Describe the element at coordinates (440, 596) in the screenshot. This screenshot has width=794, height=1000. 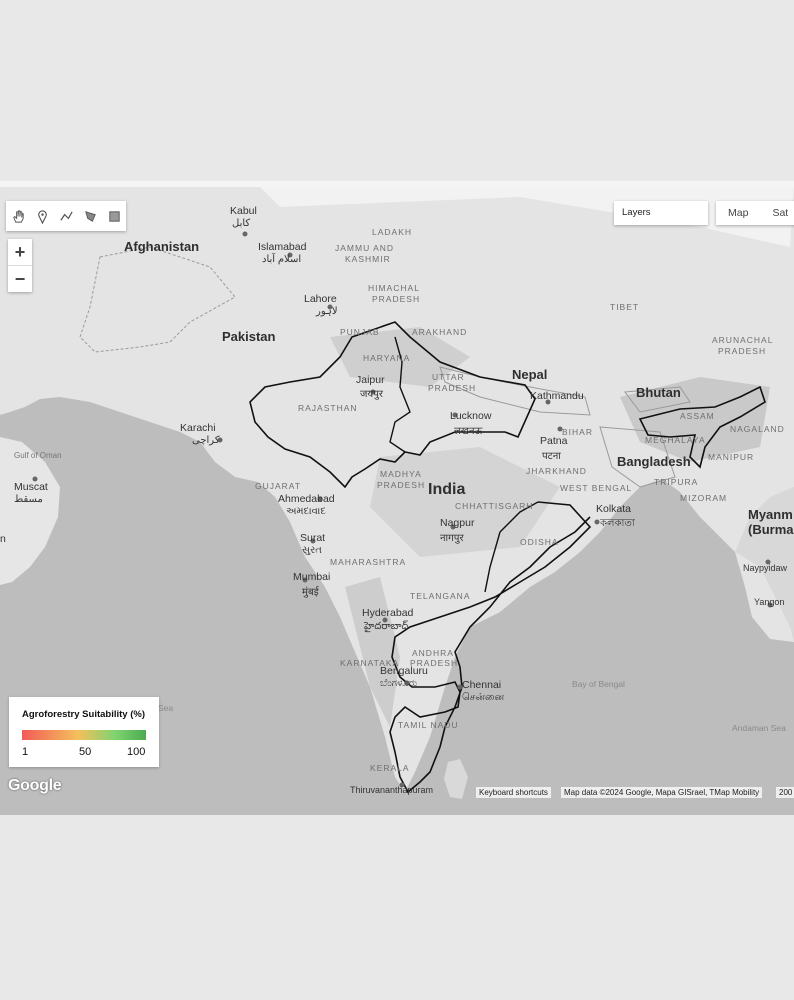
I see `label-telangana: TELANGANA` at that location.